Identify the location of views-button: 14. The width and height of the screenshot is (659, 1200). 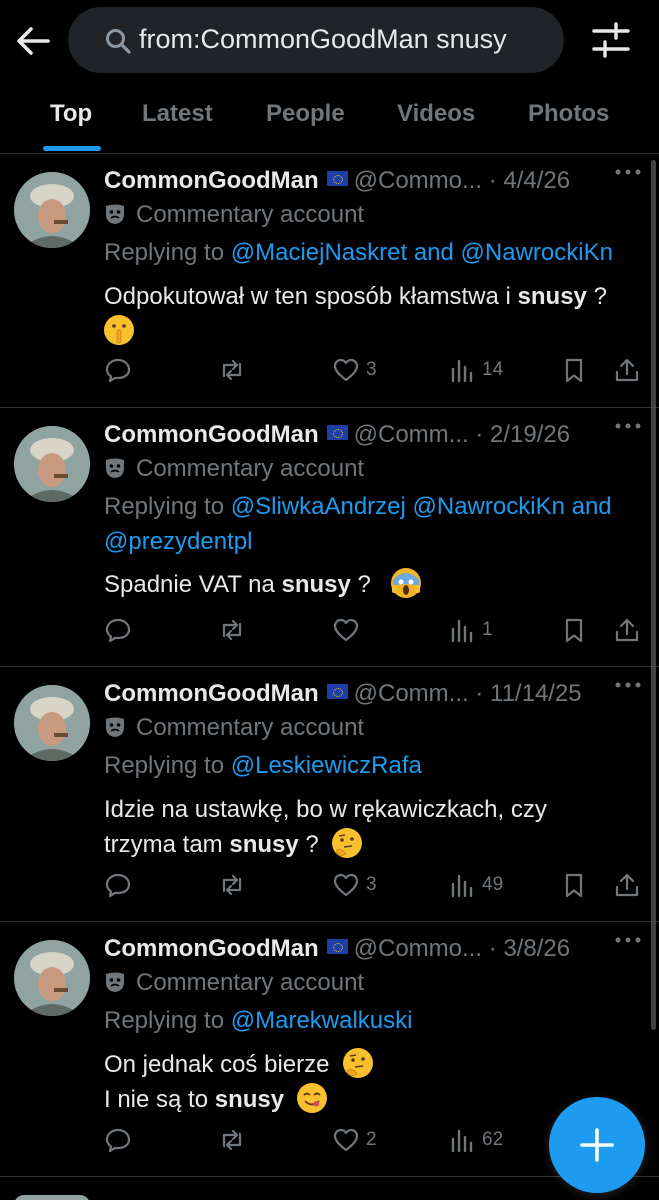
(475, 370).